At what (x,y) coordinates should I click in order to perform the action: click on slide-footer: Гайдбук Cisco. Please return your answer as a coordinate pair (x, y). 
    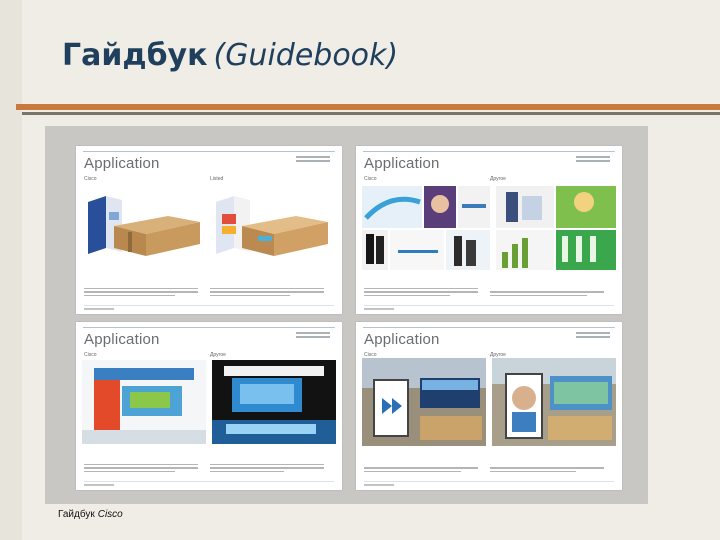
    Looking at the image, I should click on (90, 514).